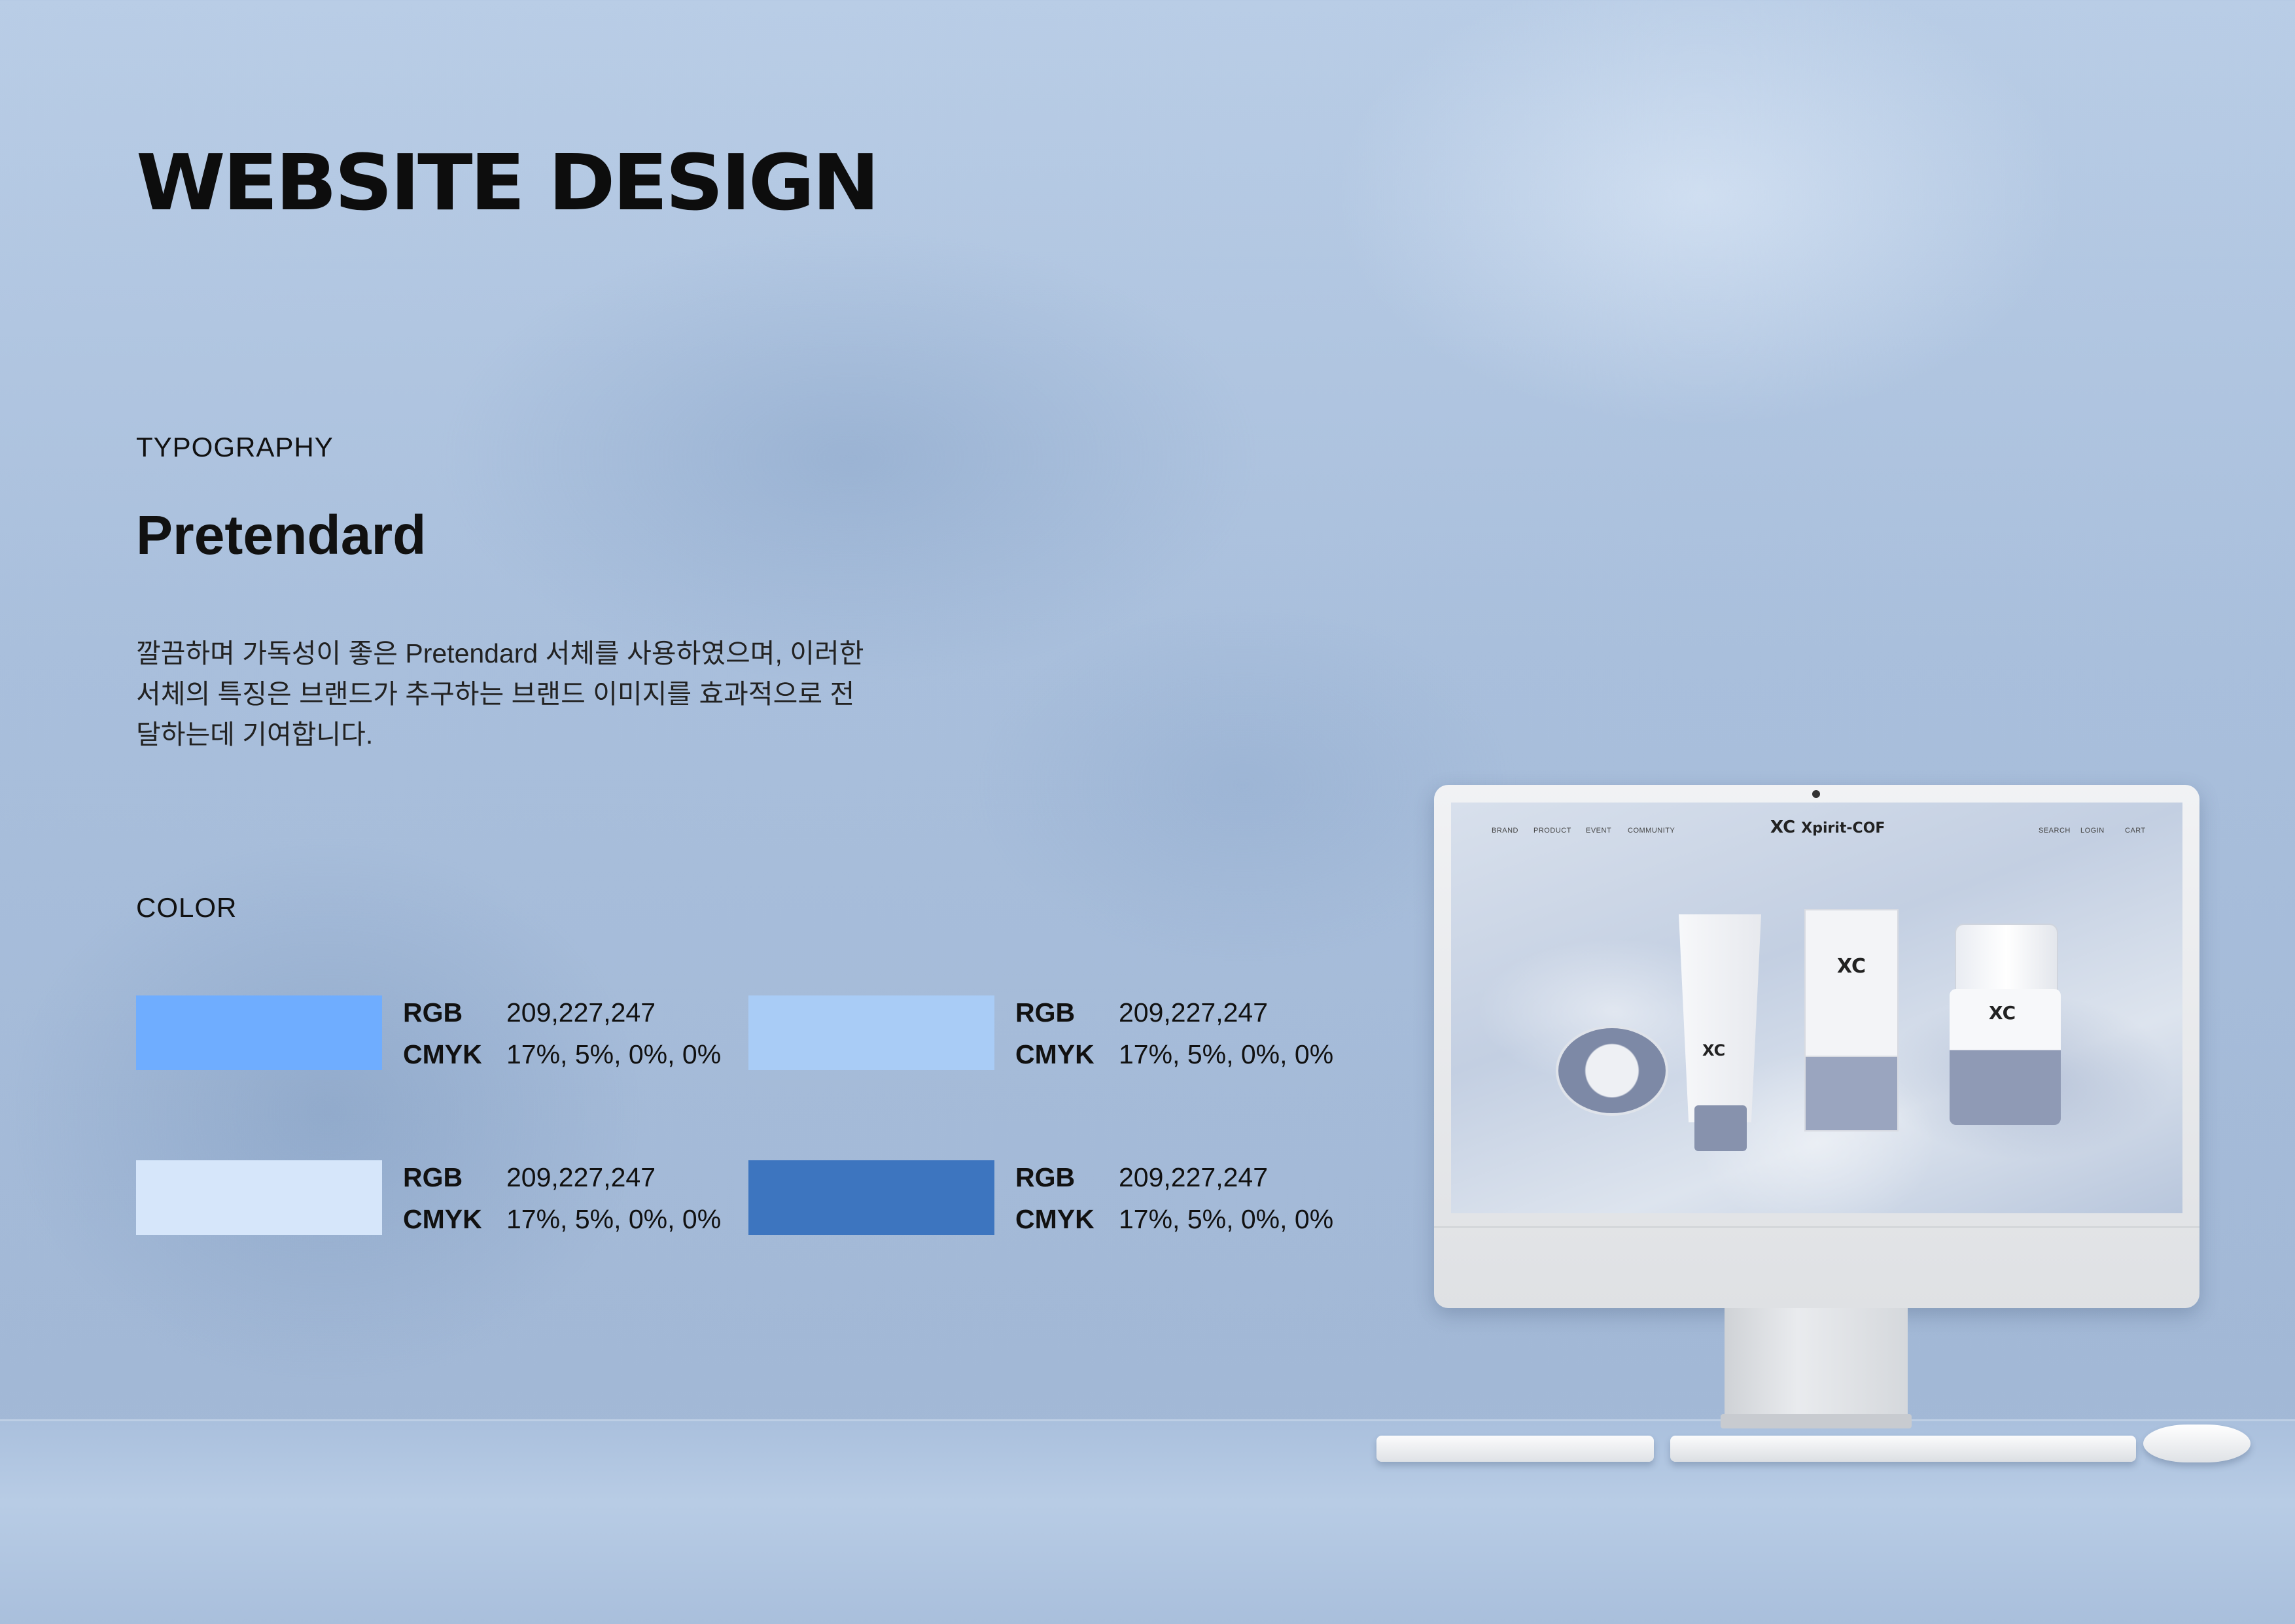  I want to click on product-jar, so click(1612, 1071).